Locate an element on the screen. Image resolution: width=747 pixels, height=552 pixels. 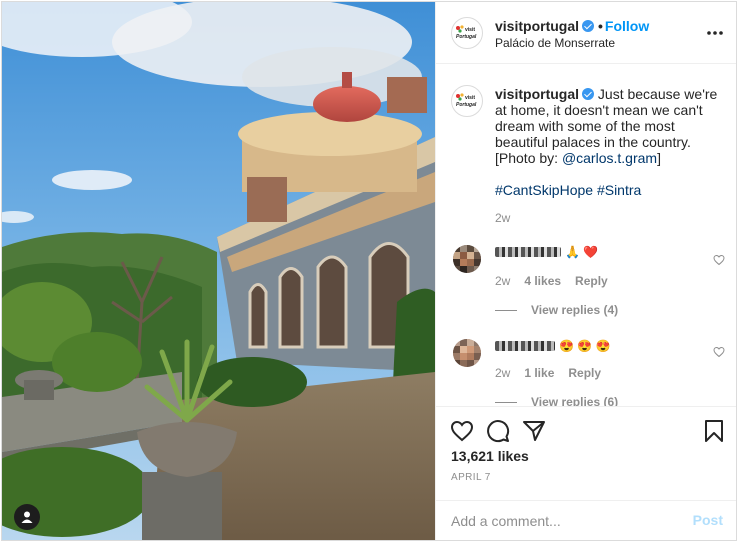
comment-meta: 2w 4 likes Reply is located at coordinates (551, 281).